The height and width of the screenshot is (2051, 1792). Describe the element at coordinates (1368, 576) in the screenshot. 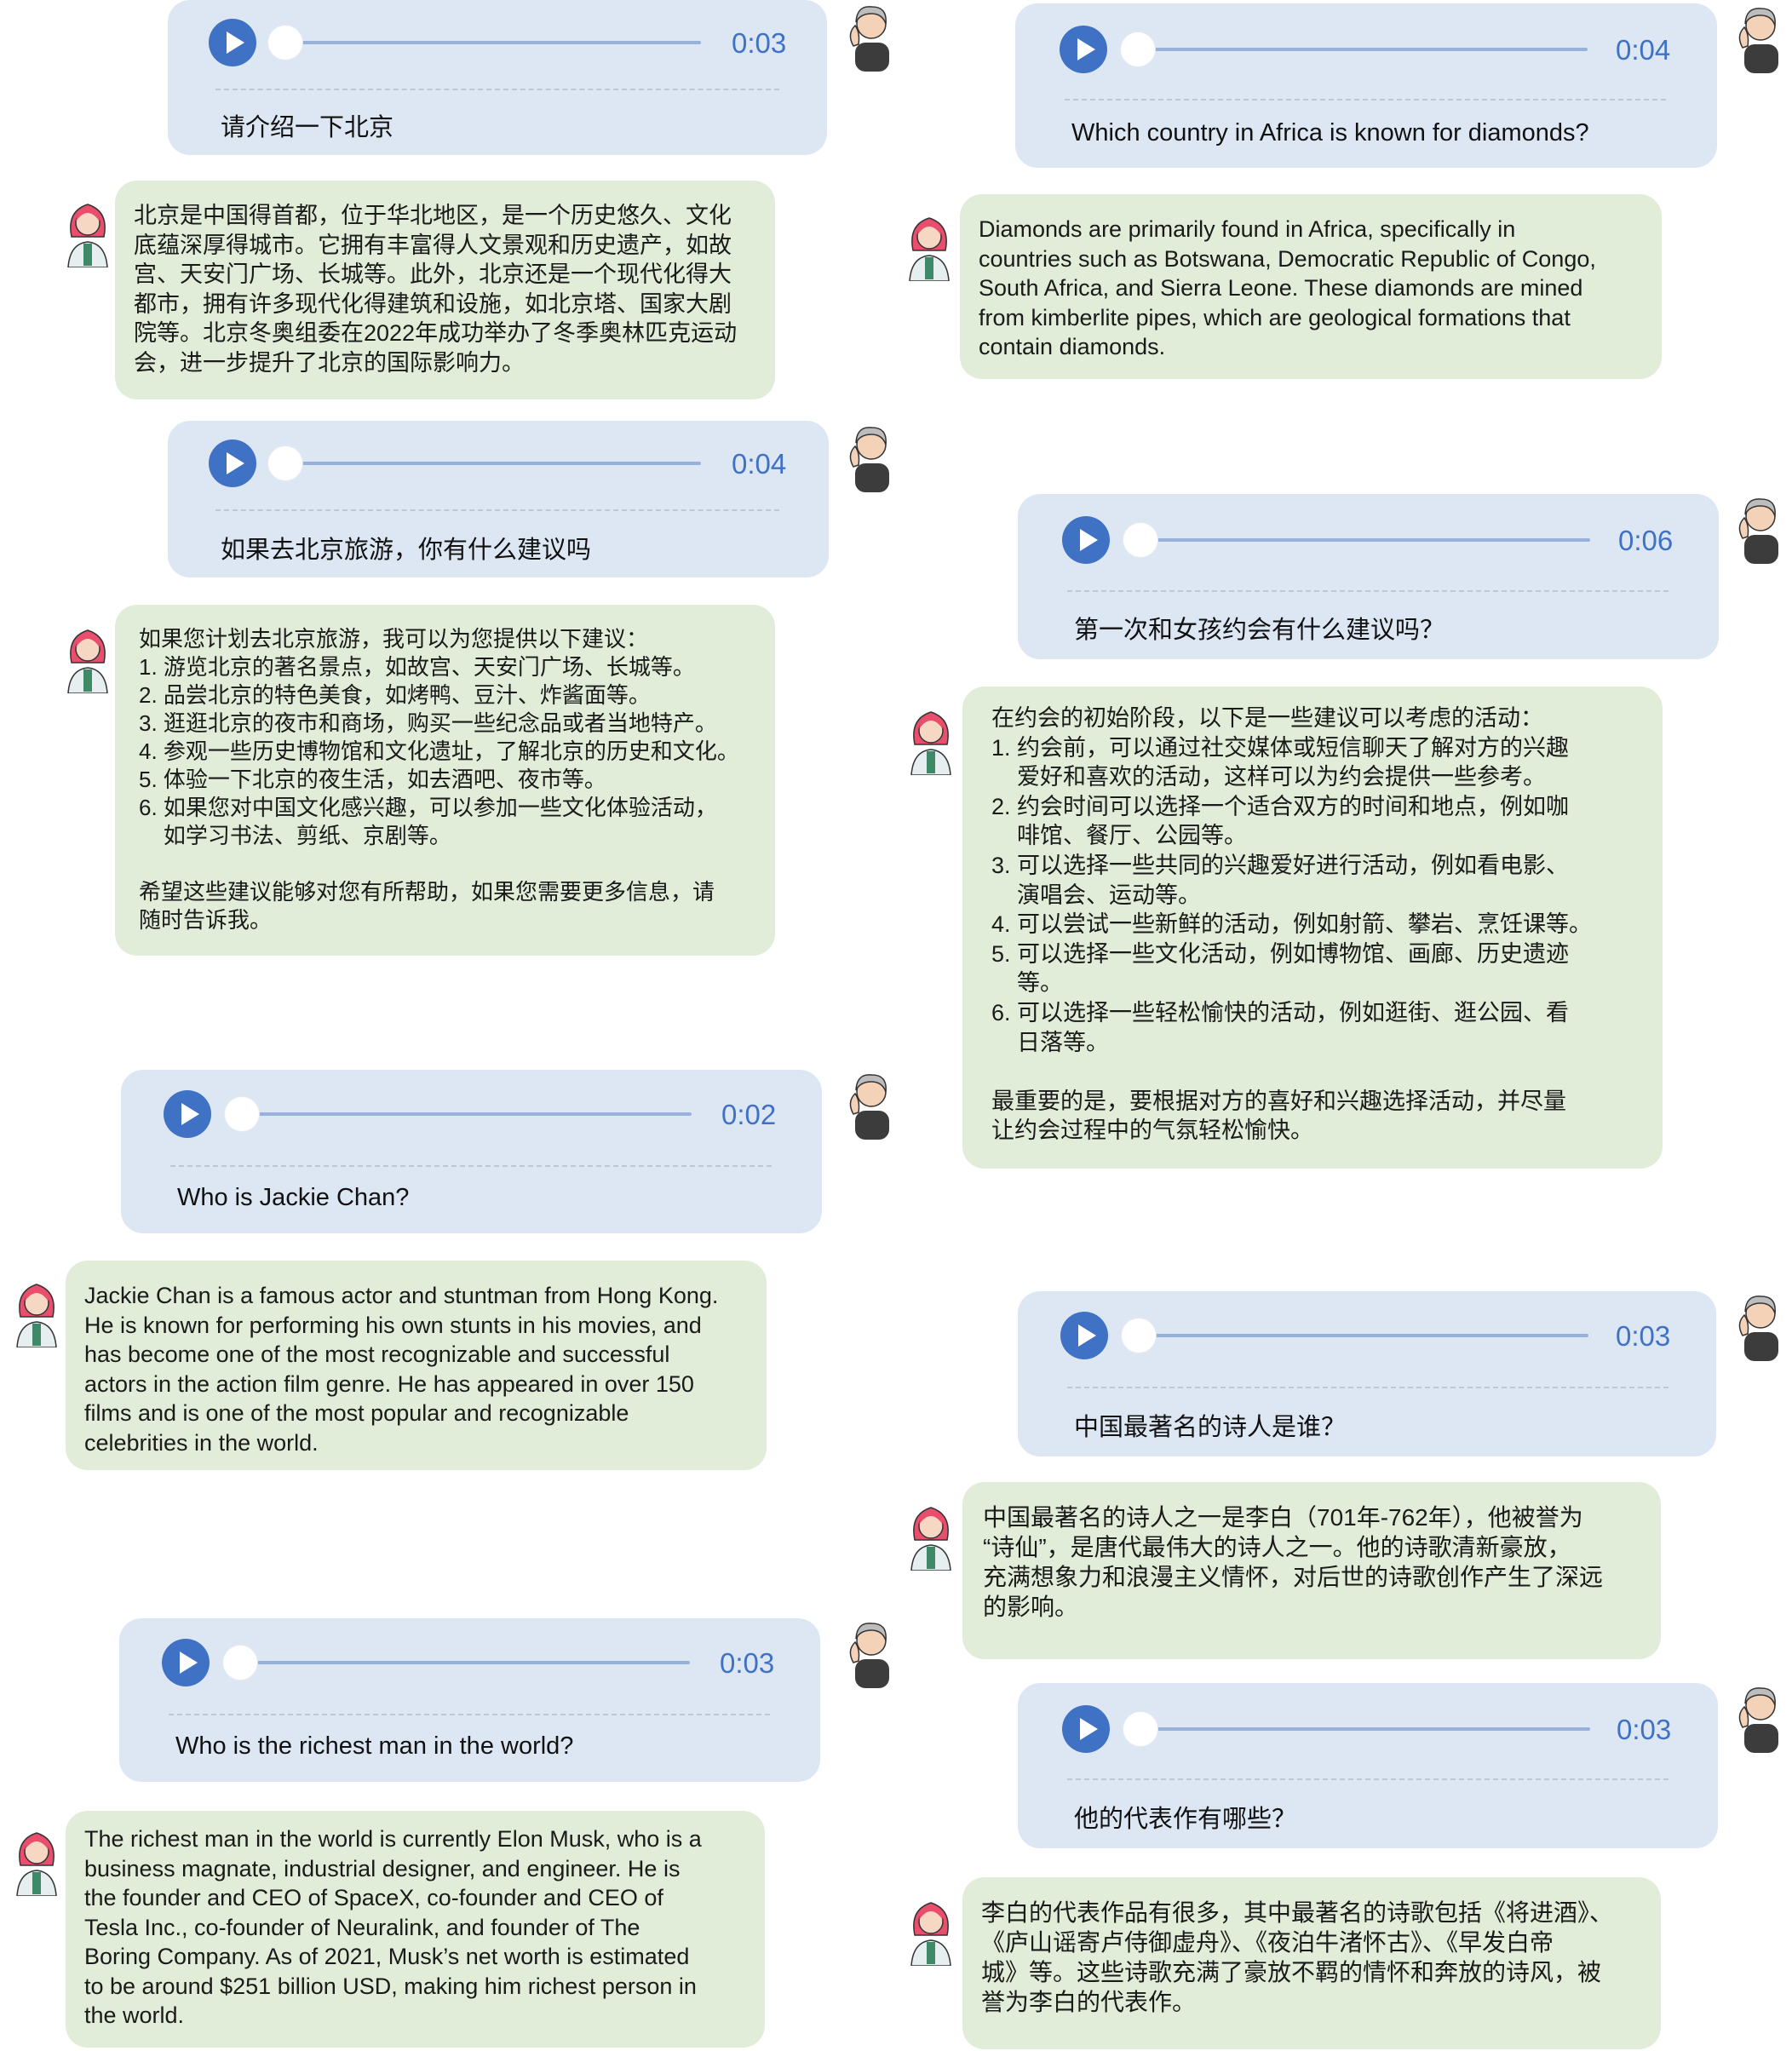

I see `voice-message: 0:06 第一次和女孩约会有什么建议吗？` at that location.